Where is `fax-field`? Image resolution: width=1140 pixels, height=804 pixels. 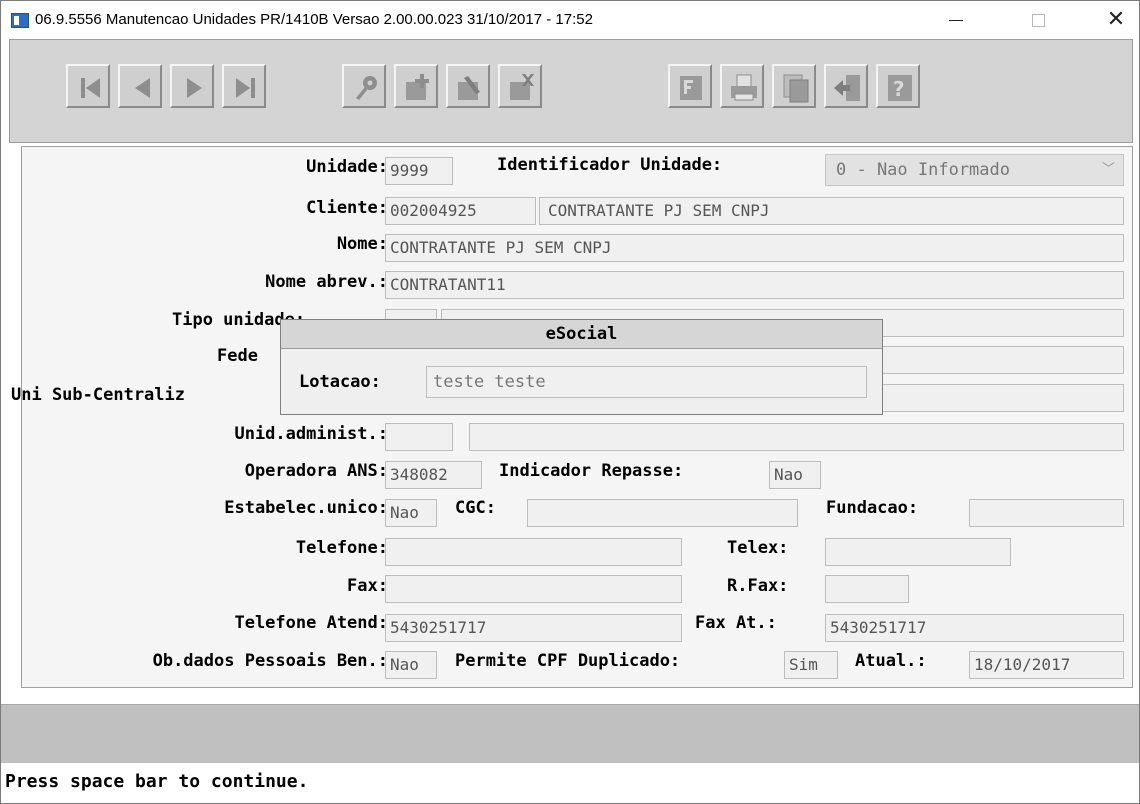 fax-field is located at coordinates (533, 589).